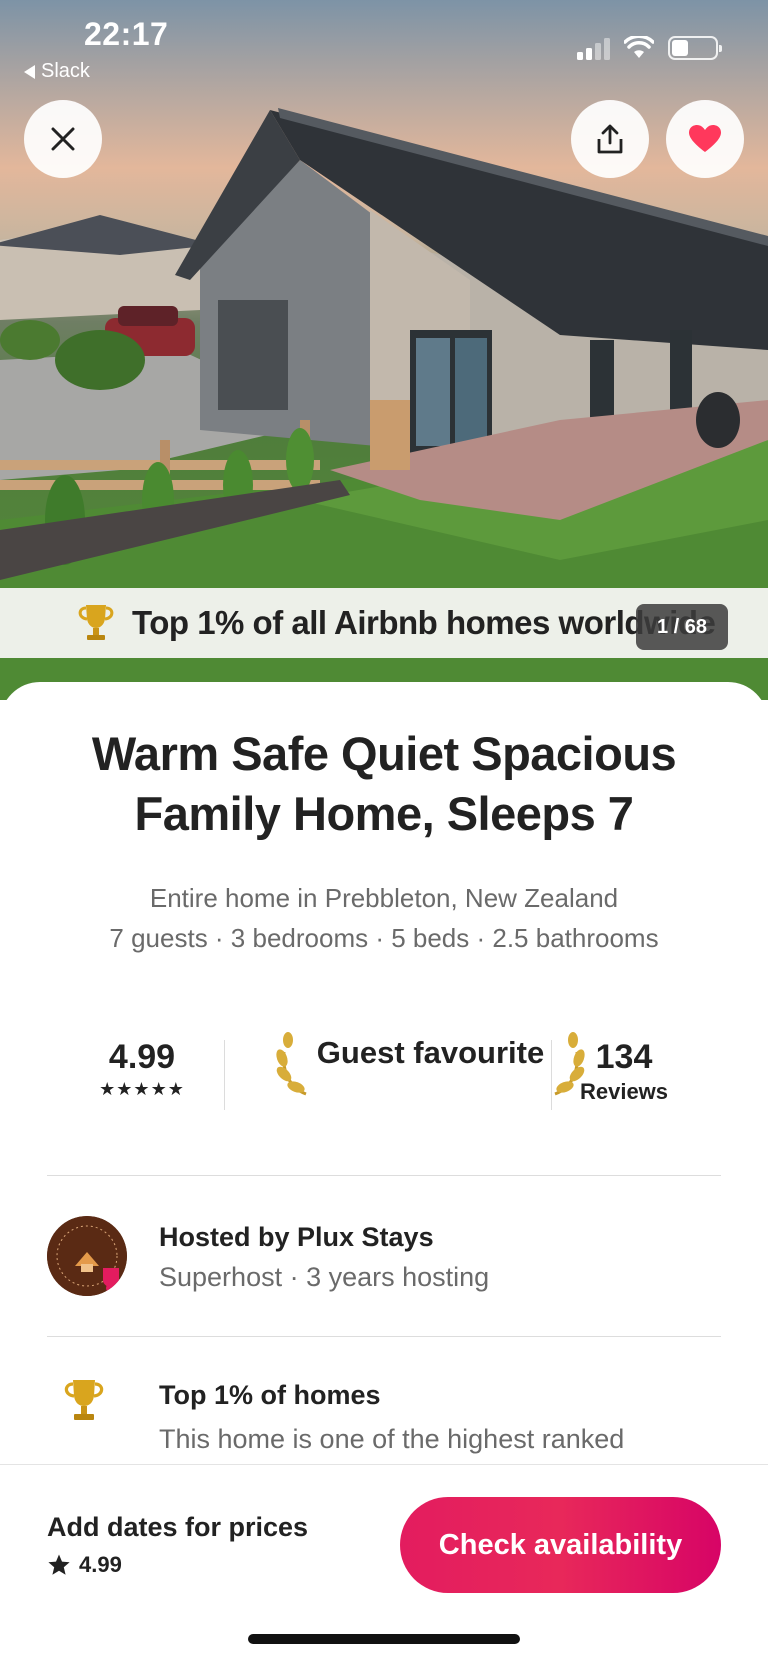 The width and height of the screenshot is (768, 1662). I want to click on status-indicators, so click(649, 48).